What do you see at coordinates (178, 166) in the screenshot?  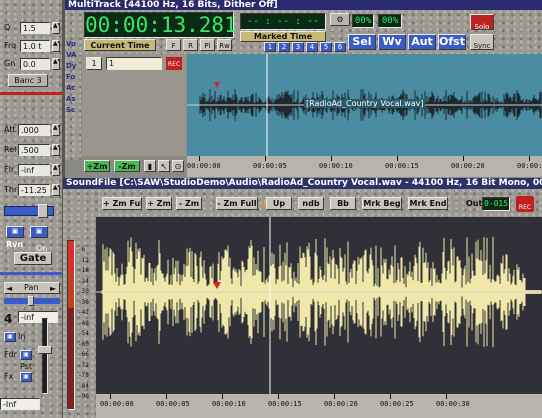 I see `mt-tool-button-3: ⊙` at bounding box center [178, 166].